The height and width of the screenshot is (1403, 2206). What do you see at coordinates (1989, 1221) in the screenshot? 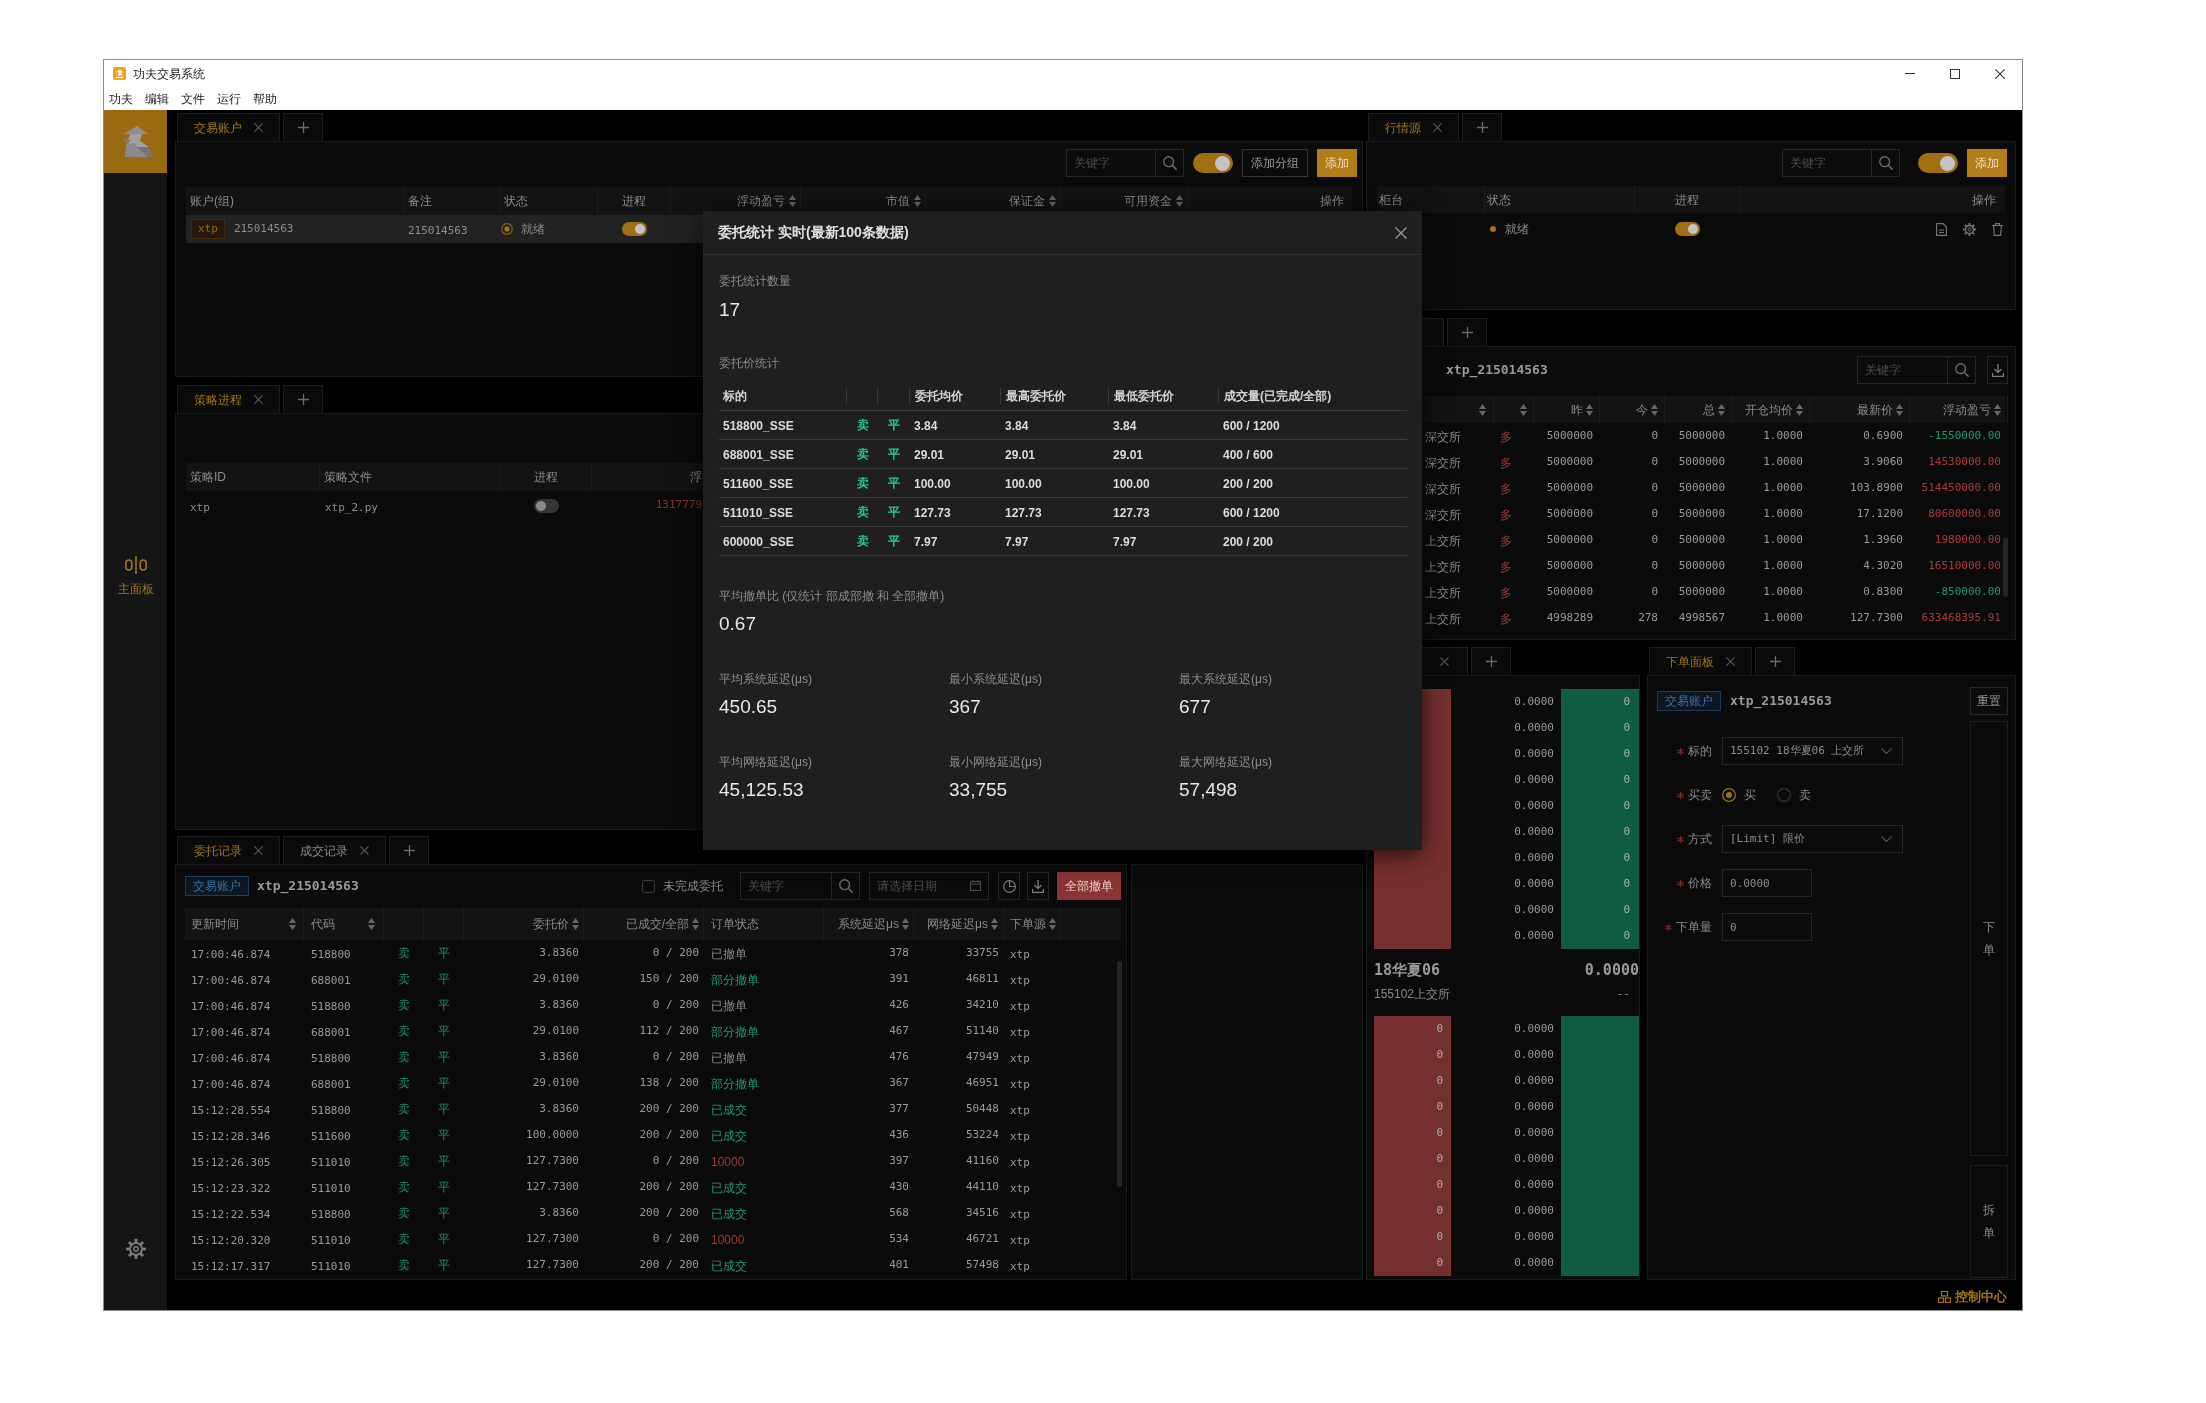
I see `split-order-button: 拆单` at bounding box center [1989, 1221].